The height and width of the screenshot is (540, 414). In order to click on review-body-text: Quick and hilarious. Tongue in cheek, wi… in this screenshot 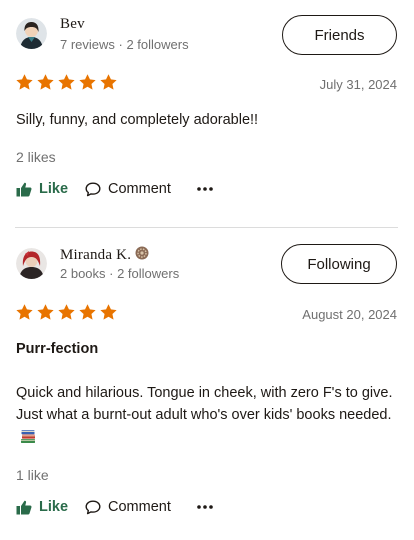, I will do `click(204, 404)`.